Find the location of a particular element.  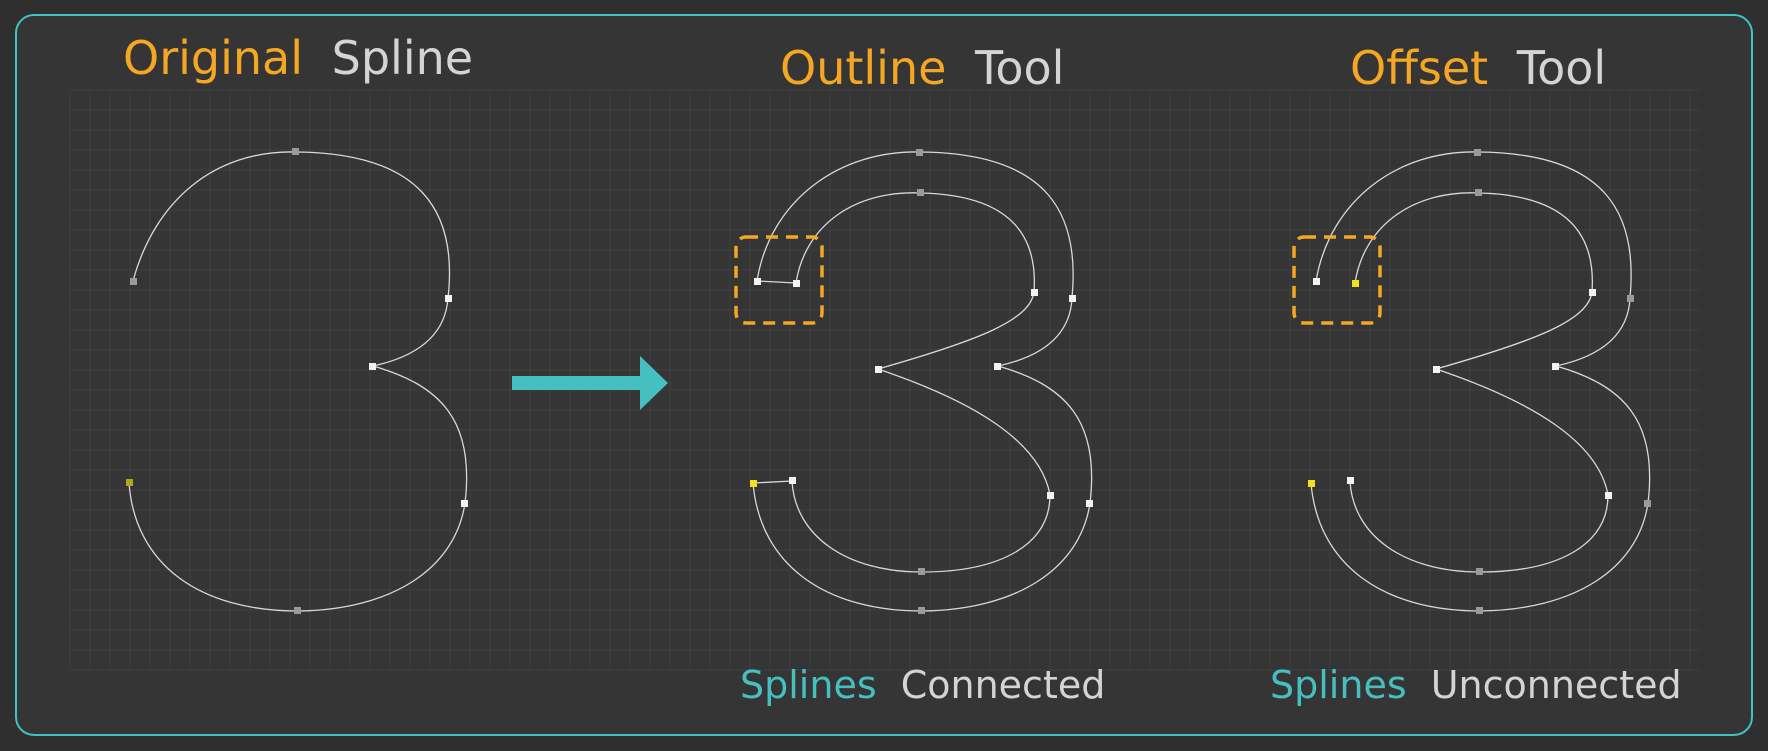

title-outline-tool: Outline Tool is located at coordinates (922, 68).